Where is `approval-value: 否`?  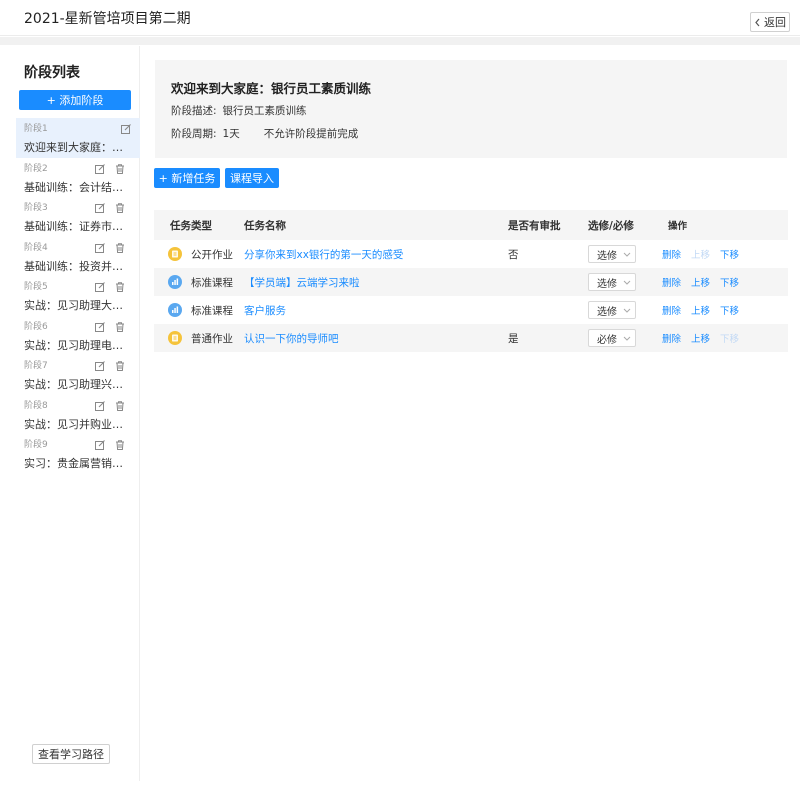
approval-value: 否 is located at coordinates (513, 254).